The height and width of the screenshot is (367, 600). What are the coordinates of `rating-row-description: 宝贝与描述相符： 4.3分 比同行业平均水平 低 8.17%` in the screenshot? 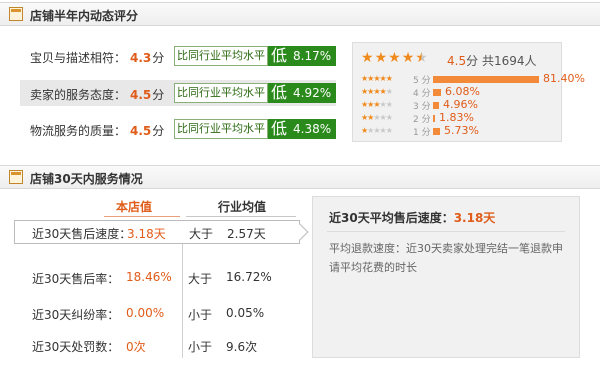 It's located at (178, 56).